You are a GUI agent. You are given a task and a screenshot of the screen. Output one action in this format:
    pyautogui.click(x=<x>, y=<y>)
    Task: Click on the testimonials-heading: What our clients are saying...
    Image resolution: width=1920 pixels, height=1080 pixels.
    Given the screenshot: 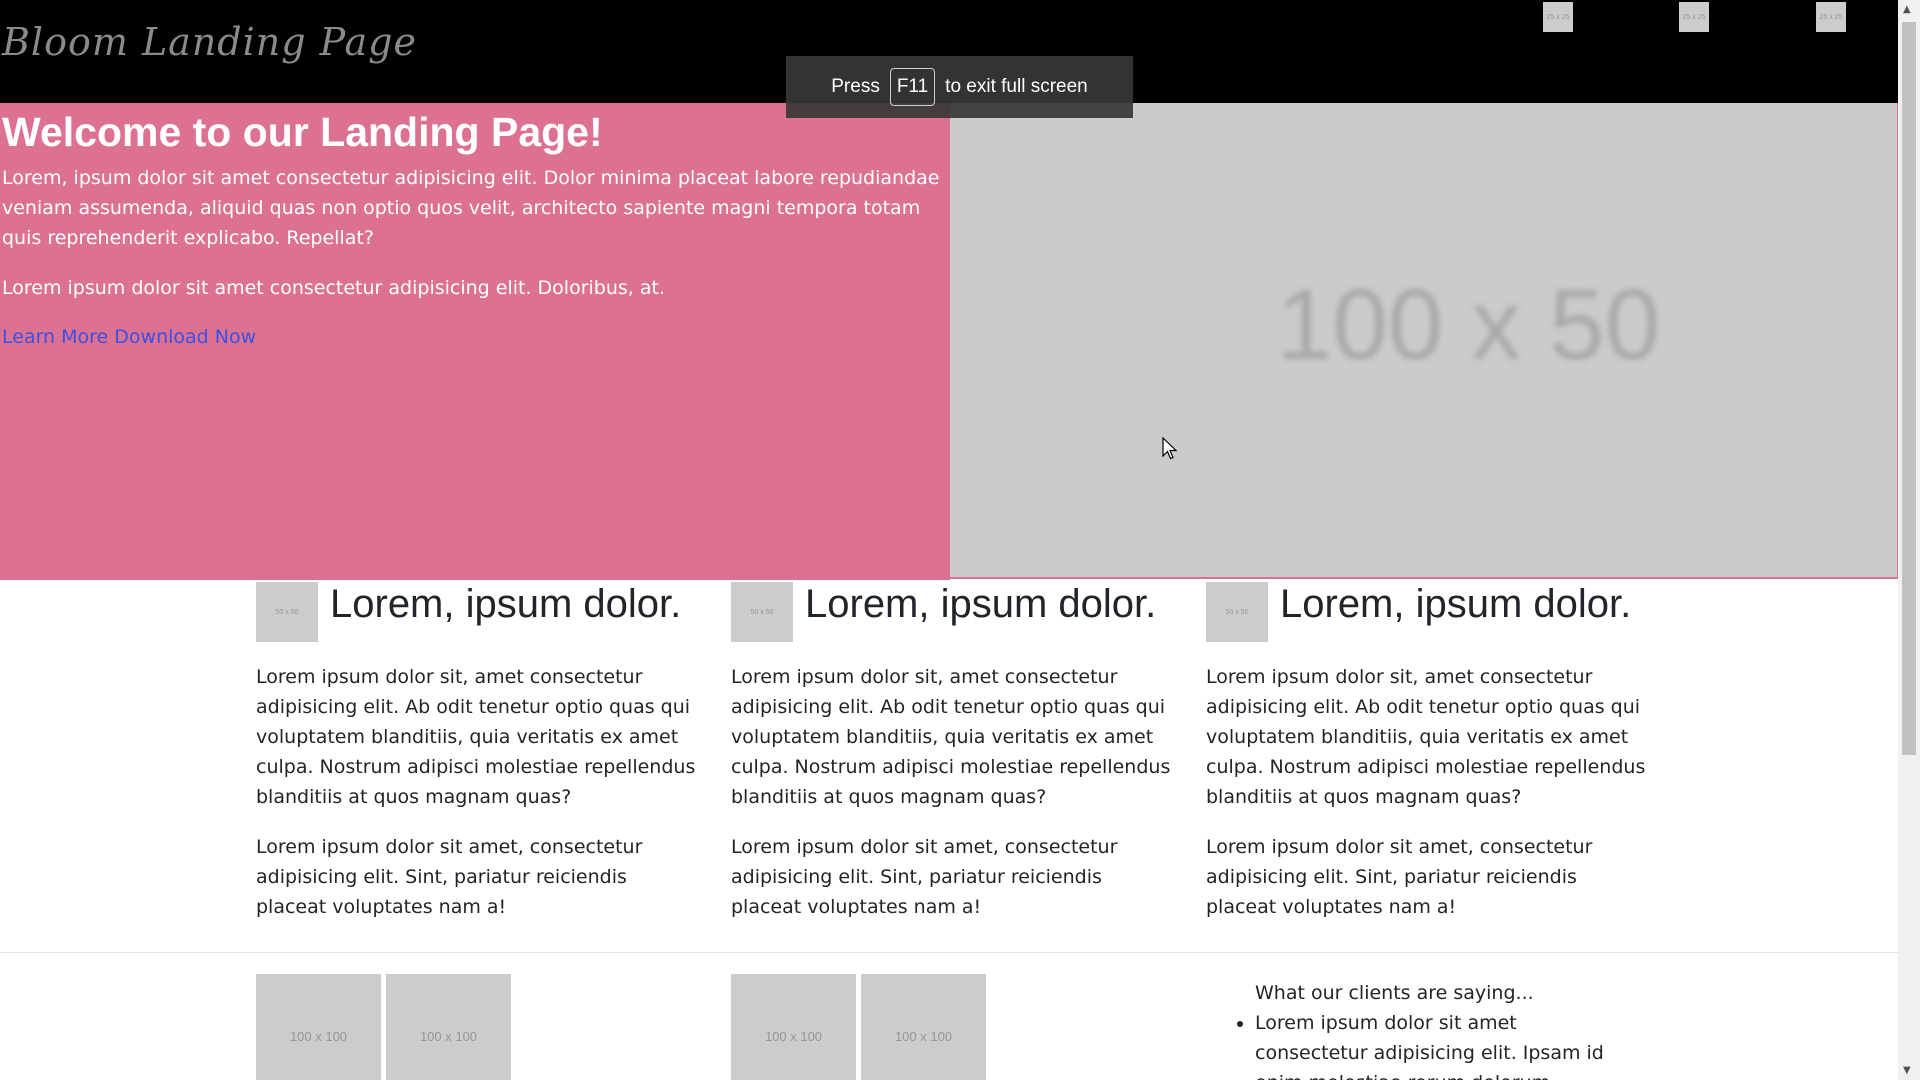 What is the action you would take?
    pyautogui.click(x=1394, y=993)
    